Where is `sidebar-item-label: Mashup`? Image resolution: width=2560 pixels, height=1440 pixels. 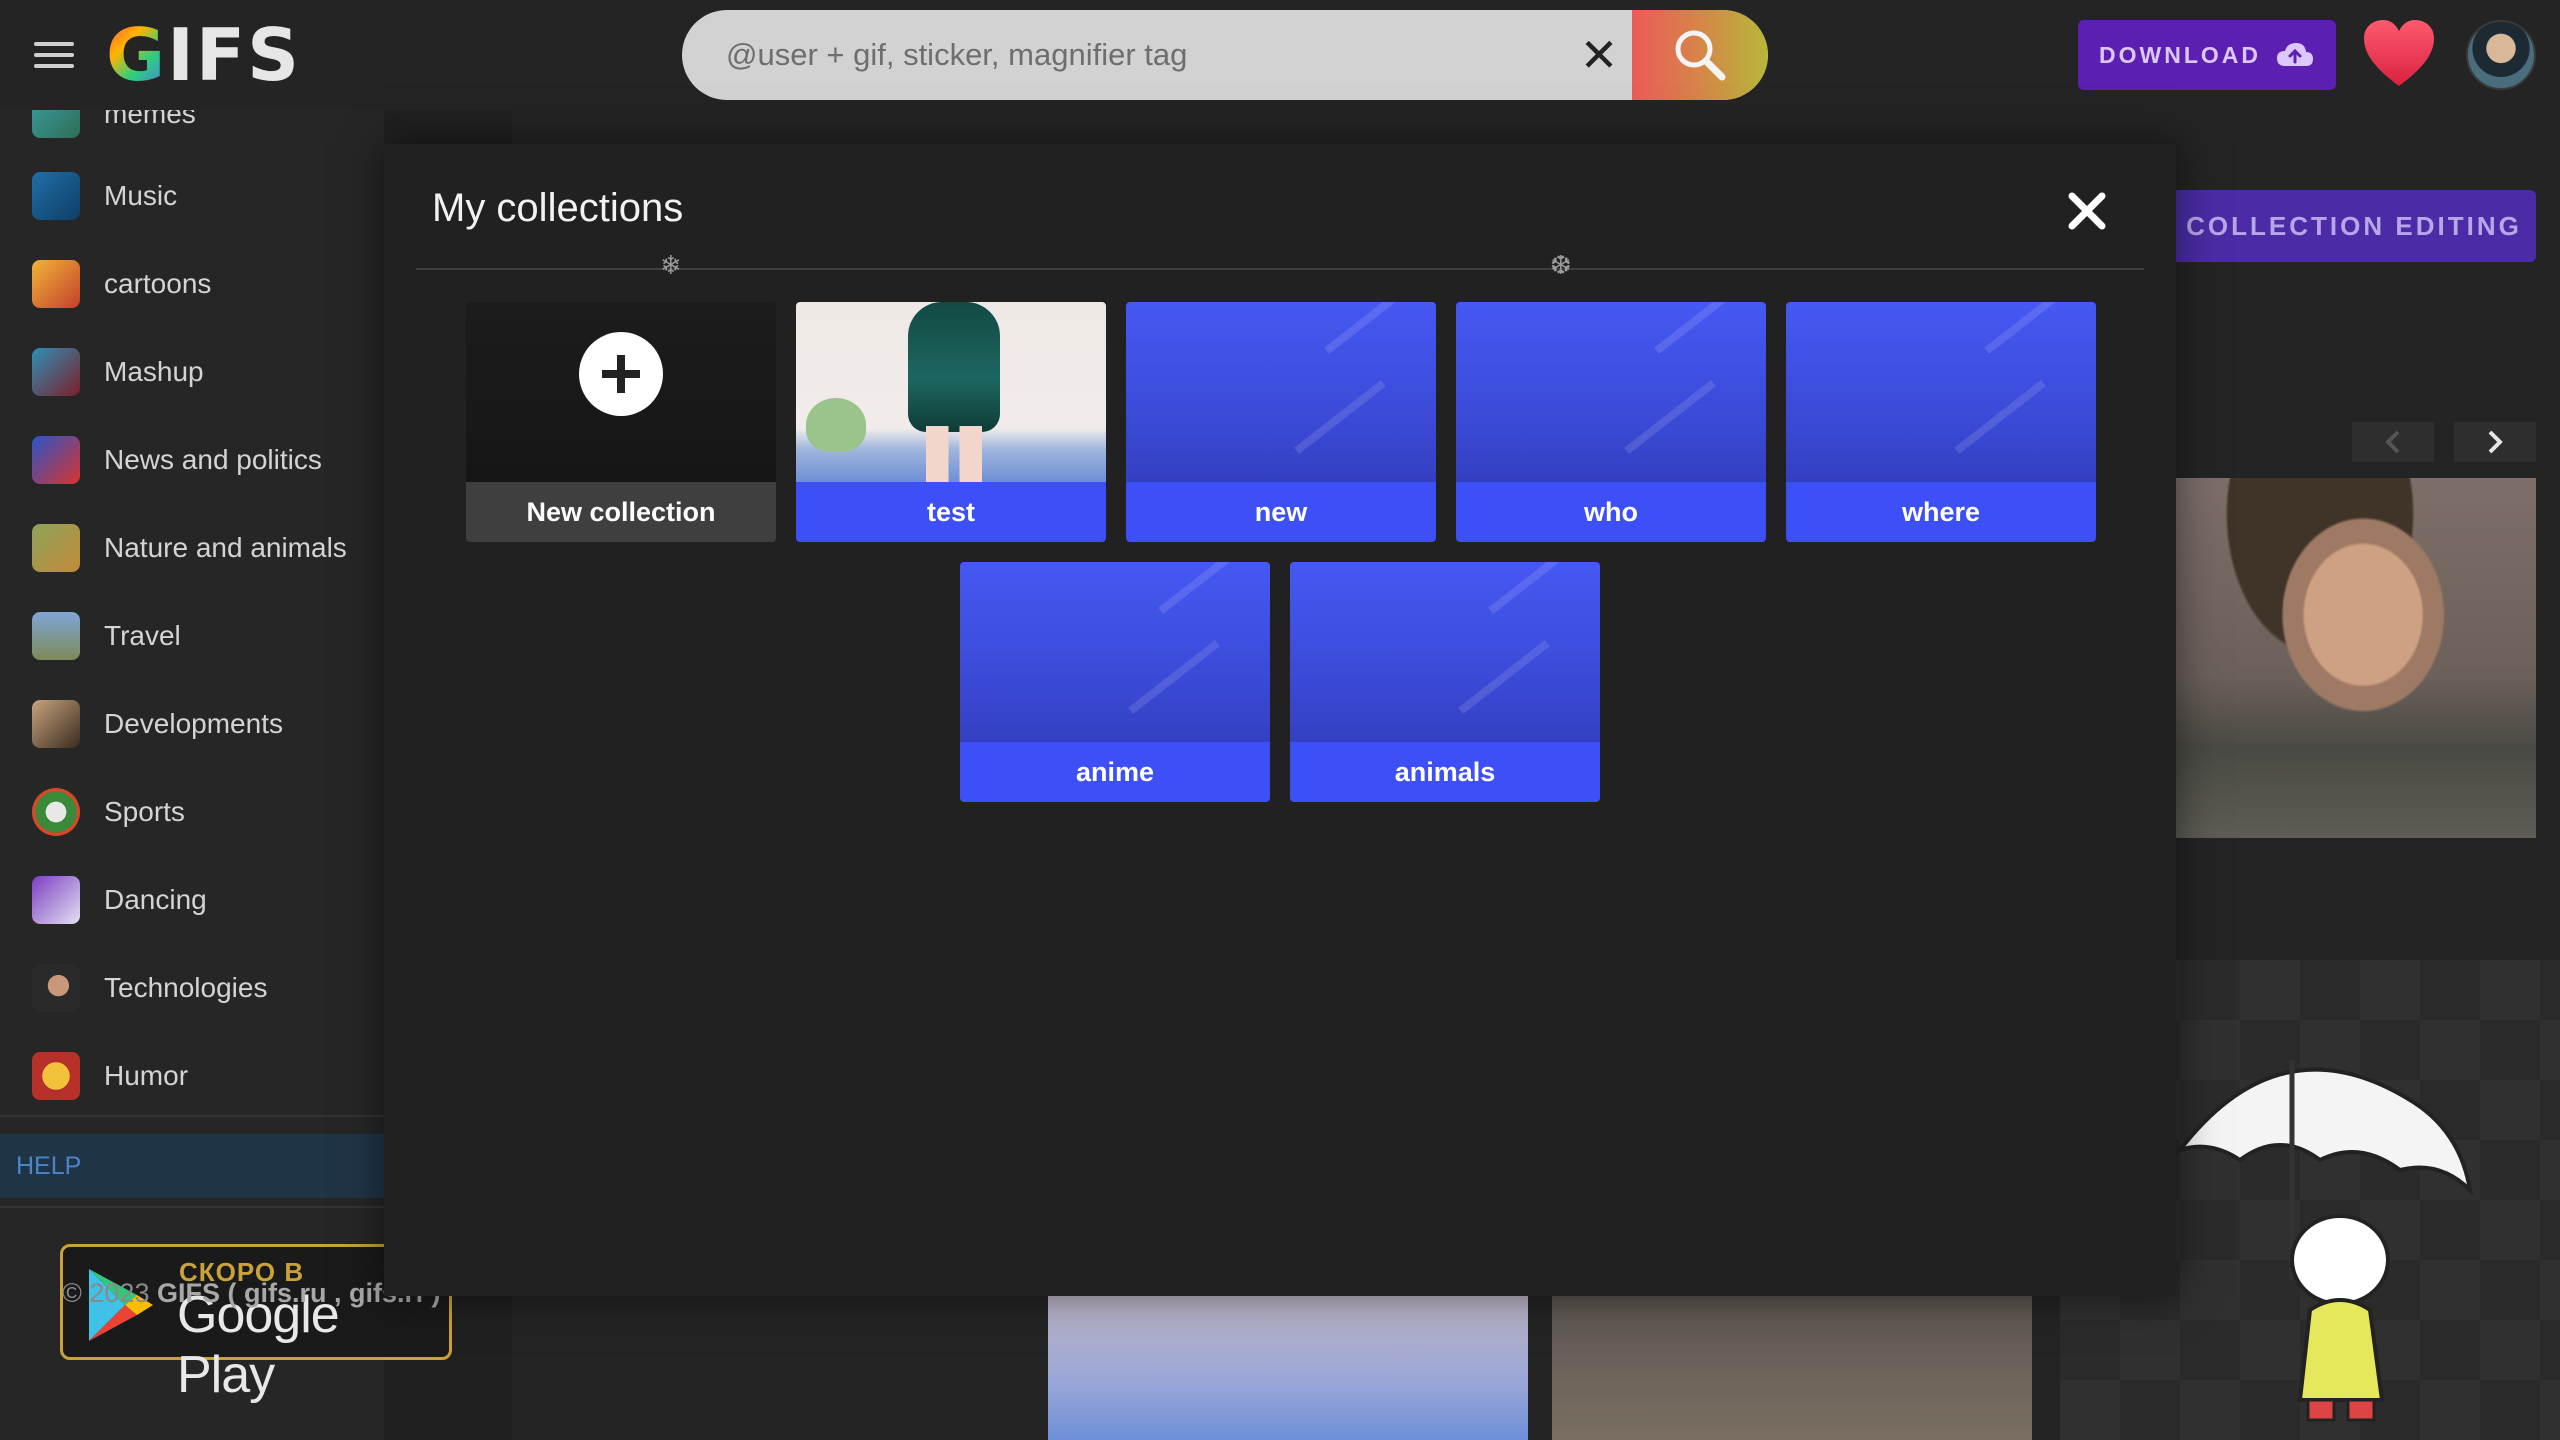 sidebar-item-label: Mashup is located at coordinates (154, 371).